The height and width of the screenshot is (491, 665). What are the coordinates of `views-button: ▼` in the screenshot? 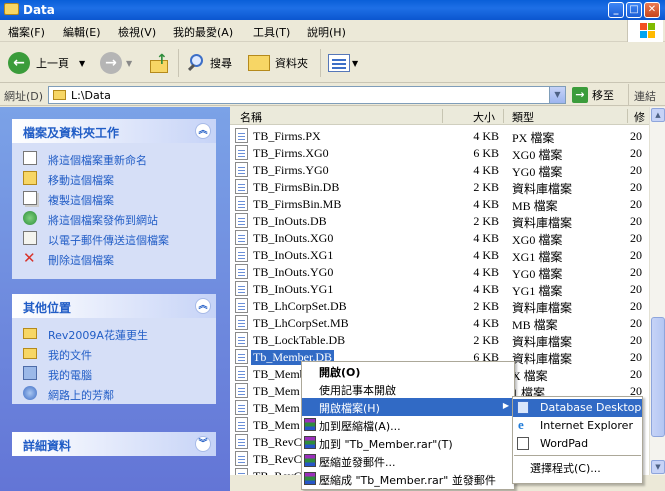 It's located at (343, 63).